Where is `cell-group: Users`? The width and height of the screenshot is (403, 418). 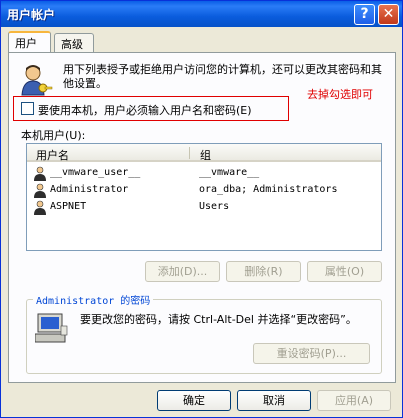 cell-group: Users is located at coordinates (214, 206).